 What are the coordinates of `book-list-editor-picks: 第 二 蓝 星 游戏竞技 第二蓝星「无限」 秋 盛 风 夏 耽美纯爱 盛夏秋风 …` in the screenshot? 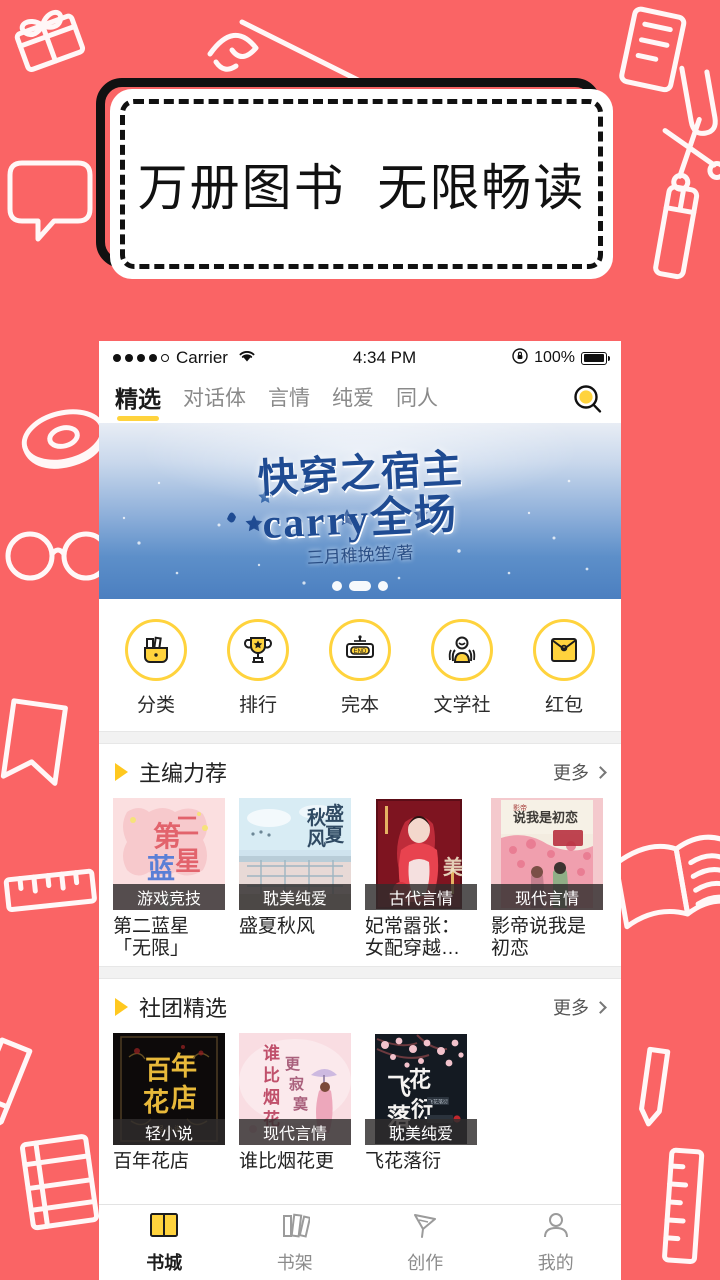 It's located at (360, 880).